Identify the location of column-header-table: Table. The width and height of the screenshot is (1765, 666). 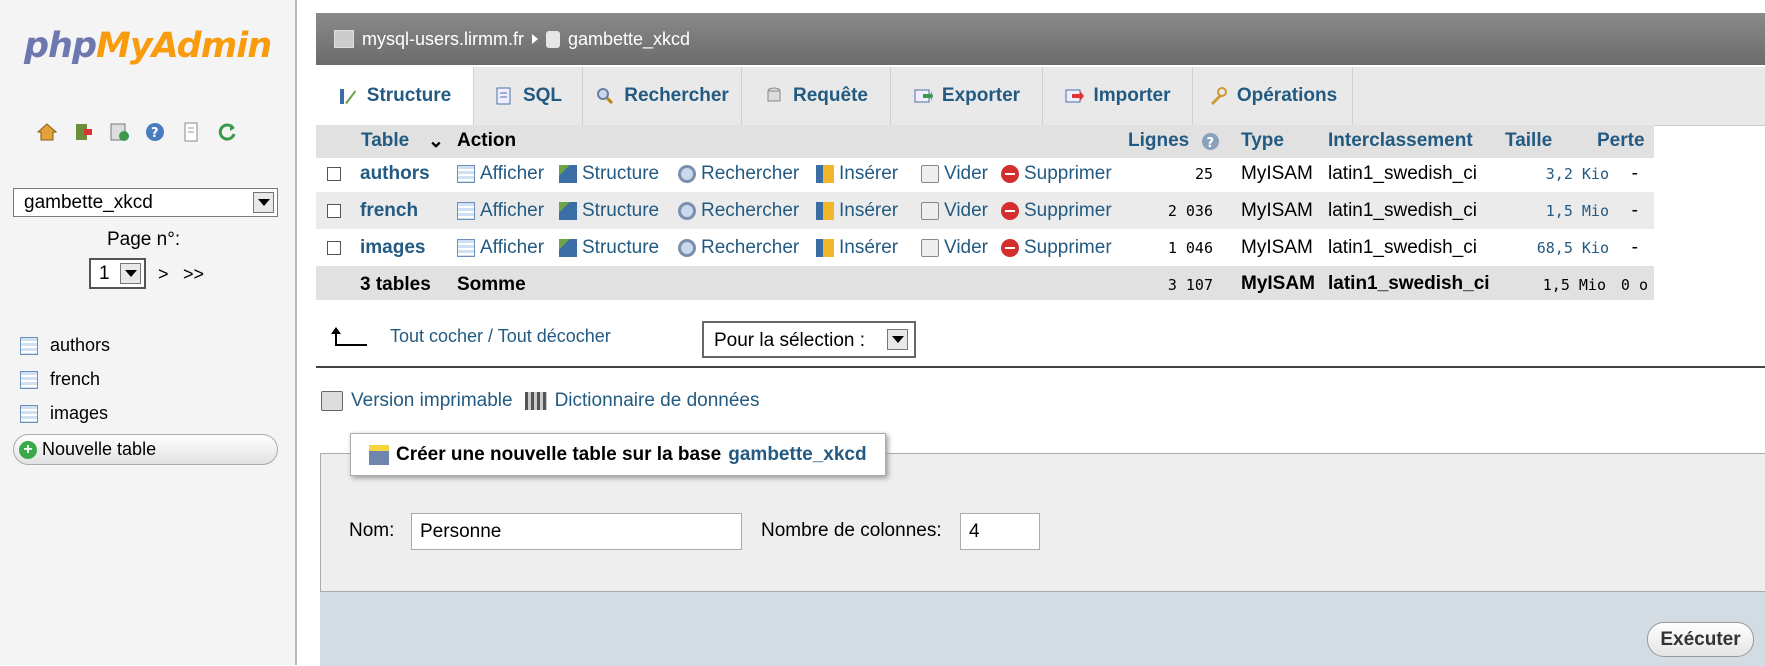
(385, 141).